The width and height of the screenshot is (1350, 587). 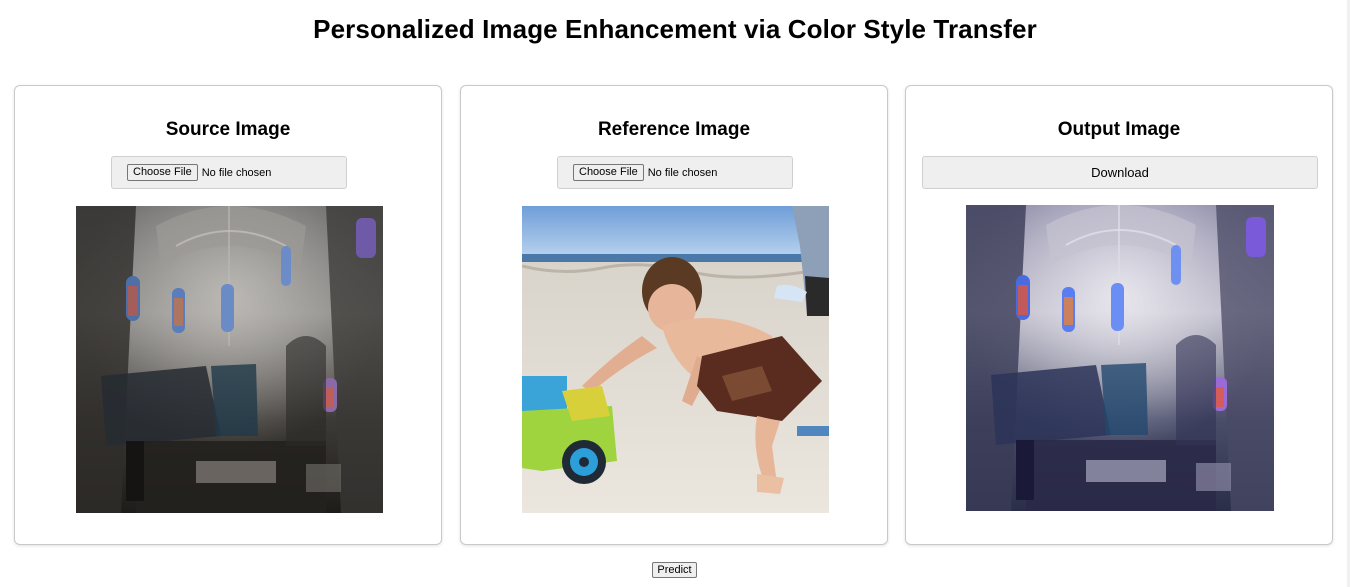 What do you see at coordinates (674, 570) in the screenshot?
I see `predict-button: Predict` at bounding box center [674, 570].